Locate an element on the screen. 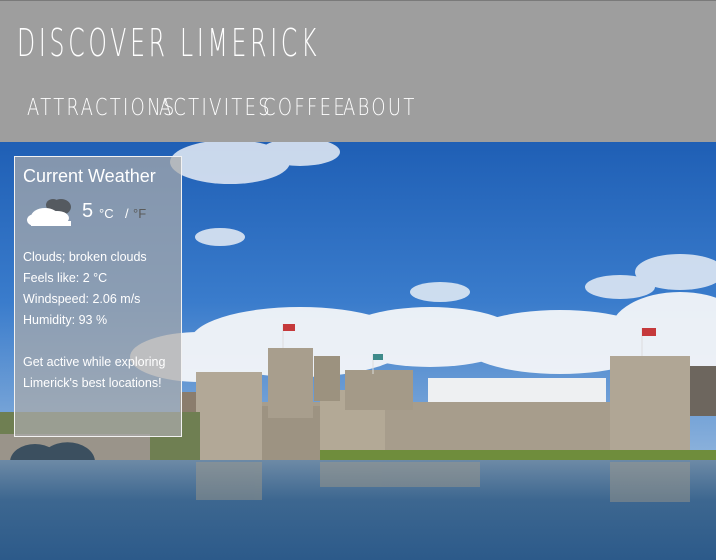 This screenshot has height=560, width=716. nav-coffee: COFFEE is located at coordinates (305, 108).